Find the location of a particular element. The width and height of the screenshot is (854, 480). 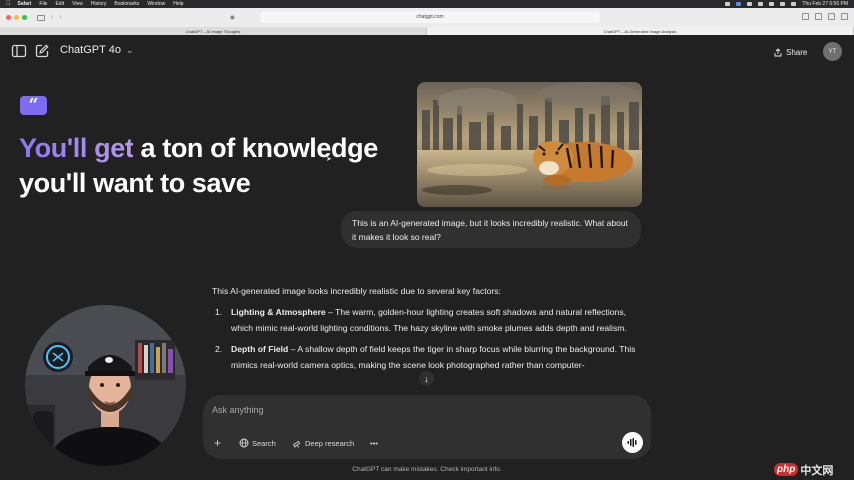

list-item-title: Depth of Field is located at coordinates (260, 349).